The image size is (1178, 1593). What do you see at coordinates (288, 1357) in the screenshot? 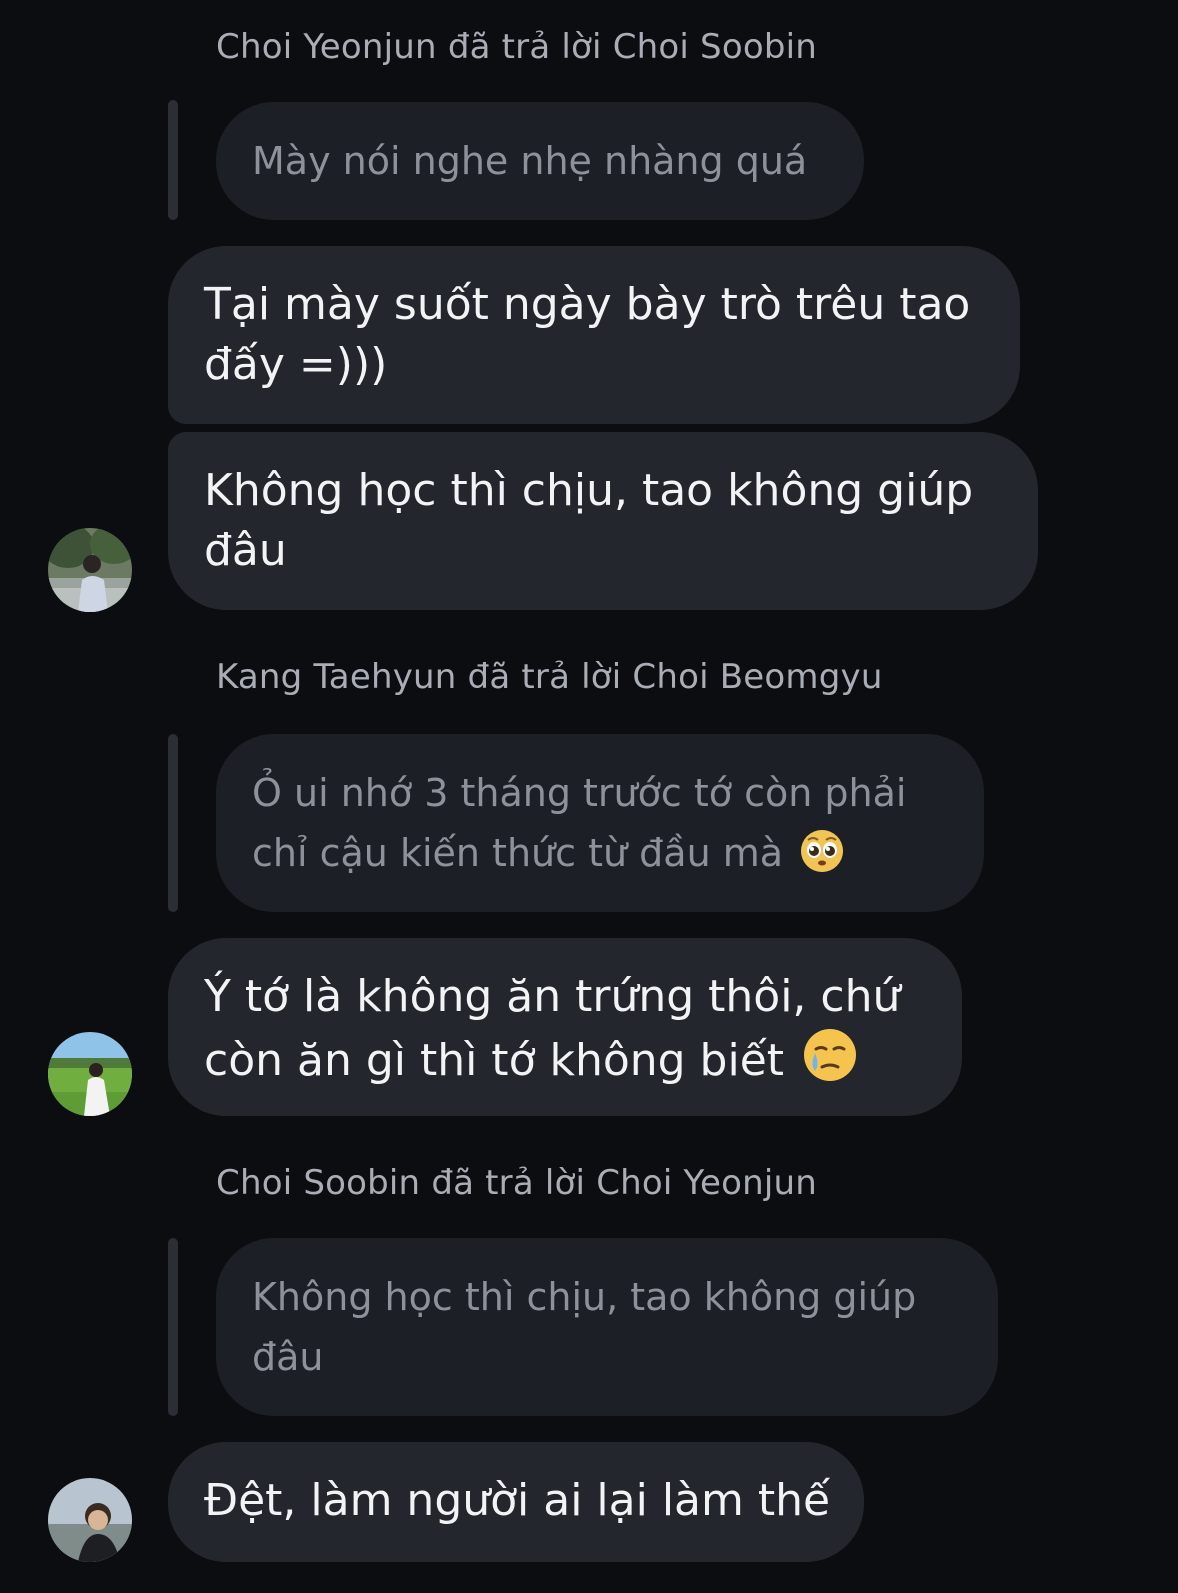
I see `quoted-message-text-line: đâu` at bounding box center [288, 1357].